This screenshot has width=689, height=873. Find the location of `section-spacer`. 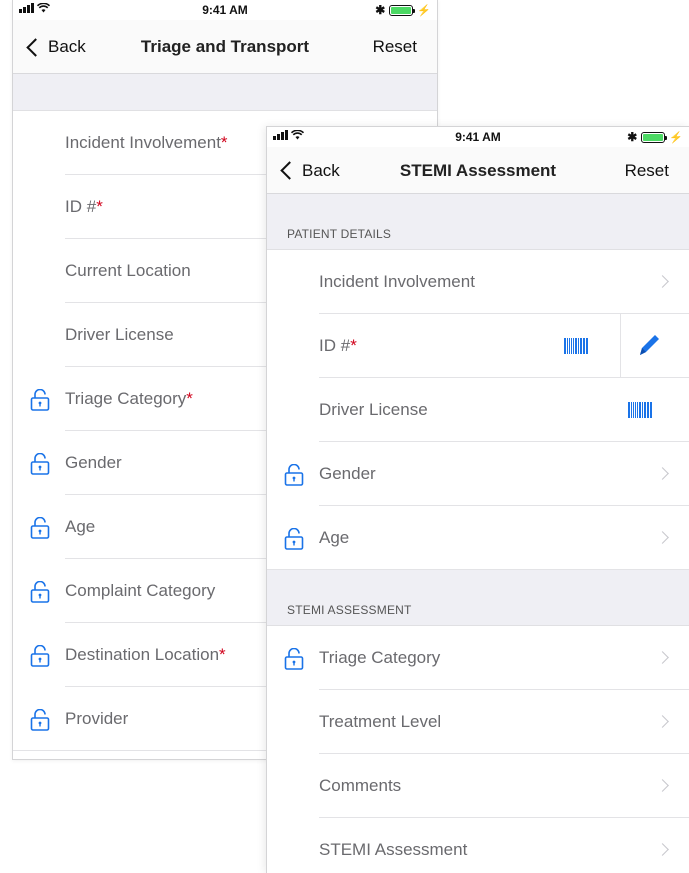

section-spacer is located at coordinates (225, 92).